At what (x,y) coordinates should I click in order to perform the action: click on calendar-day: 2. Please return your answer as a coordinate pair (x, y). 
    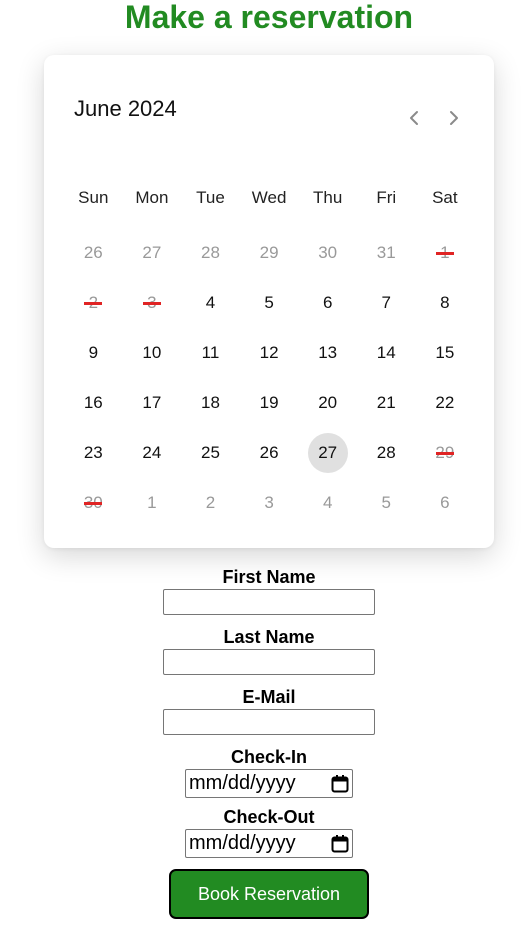
    Looking at the image, I should click on (210, 503).